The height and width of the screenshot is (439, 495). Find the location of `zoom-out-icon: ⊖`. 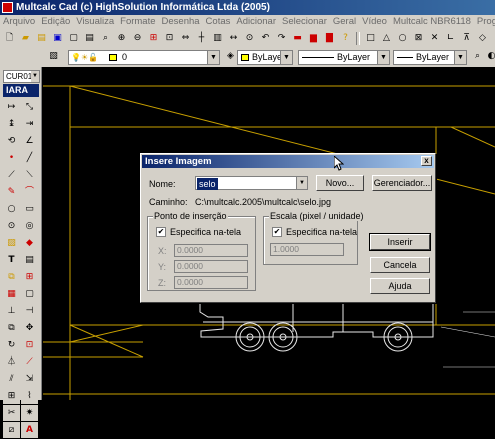

zoom-out-icon: ⊖ is located at coordinates (137, 38).